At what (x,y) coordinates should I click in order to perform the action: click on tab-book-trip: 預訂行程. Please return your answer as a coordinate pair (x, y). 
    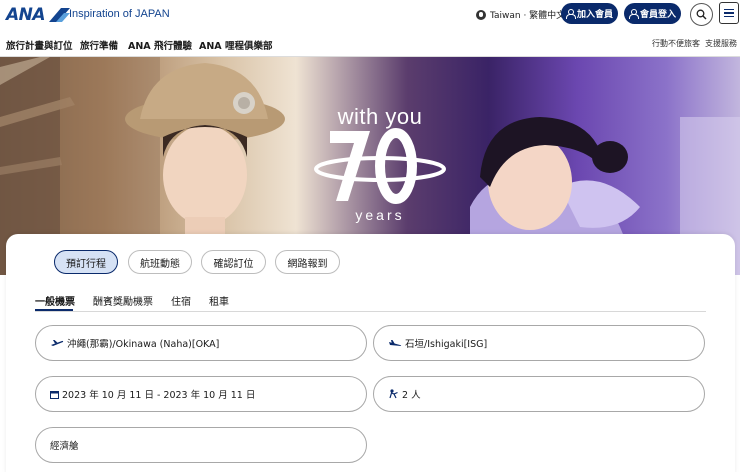
    Looking at the image, I should click on (86, 262).